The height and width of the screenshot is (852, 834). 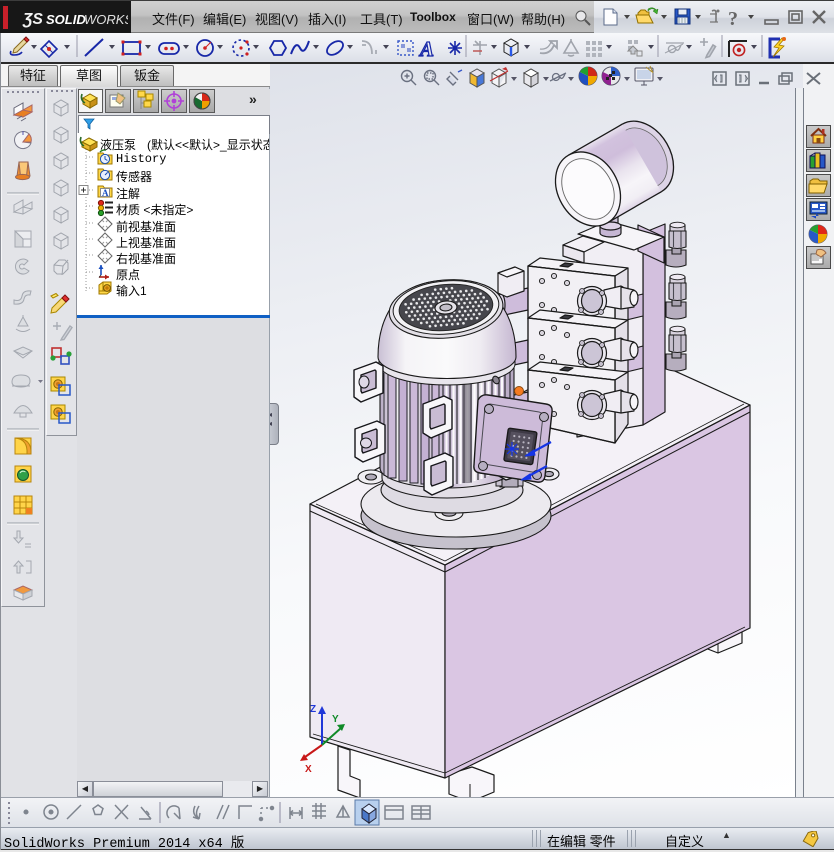 What do you see at coordinates (313, 709) in the screenshot?
I see `svg-text: Z` at bounding box center [313, 709].